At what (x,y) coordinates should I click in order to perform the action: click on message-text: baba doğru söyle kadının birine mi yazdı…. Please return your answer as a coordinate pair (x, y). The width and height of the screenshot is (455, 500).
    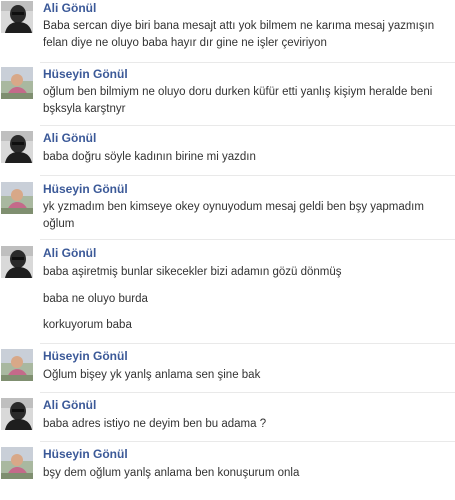
    Looking at the image, I should click on (149, 157).